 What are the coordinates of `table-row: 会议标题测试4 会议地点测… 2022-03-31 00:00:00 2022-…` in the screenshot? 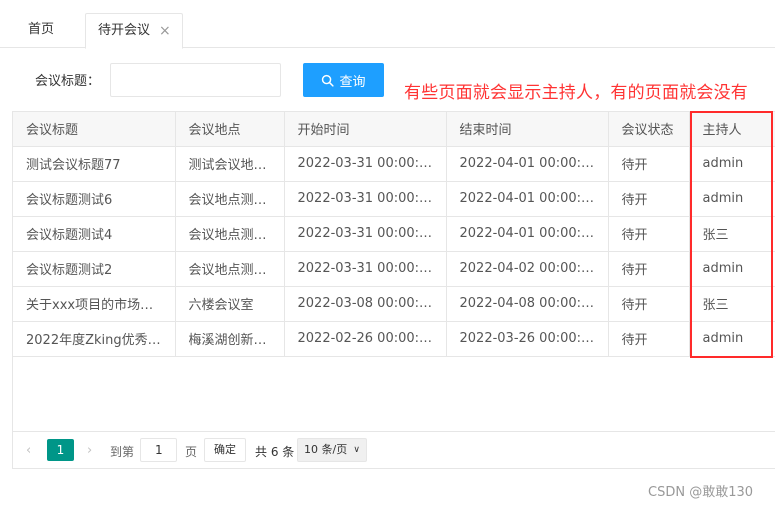 It's located at (394, 234).